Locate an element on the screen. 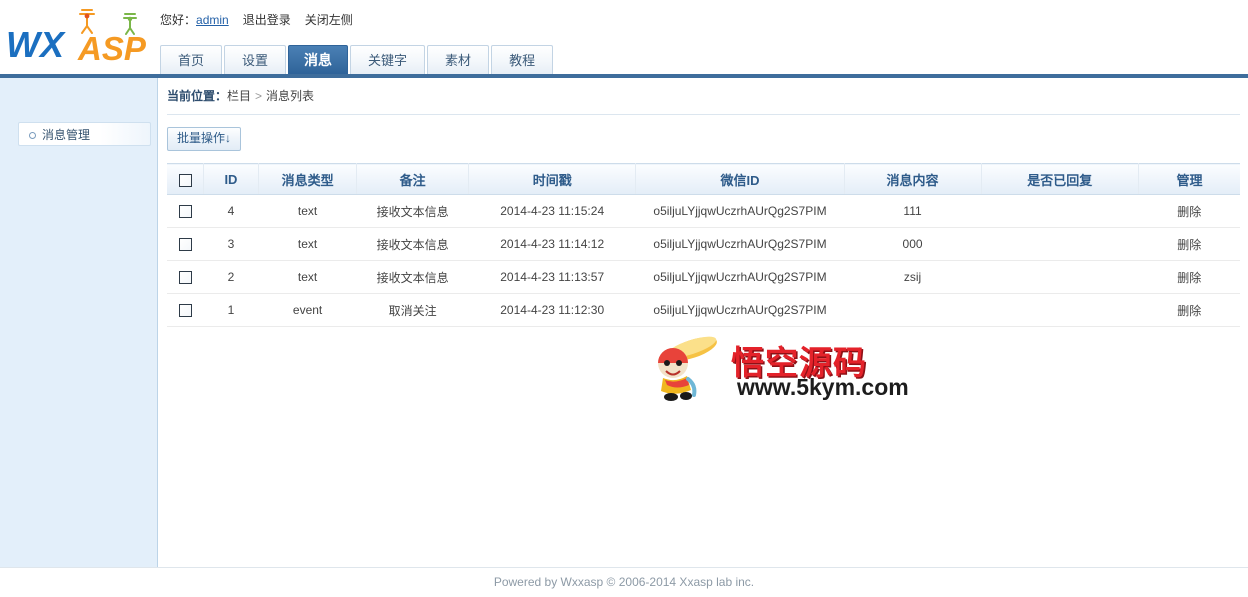 The height and width of the screenshot is (597, 1248). watermark: 悟空源码 www.5kym.com is located at coordinates (777, 370).